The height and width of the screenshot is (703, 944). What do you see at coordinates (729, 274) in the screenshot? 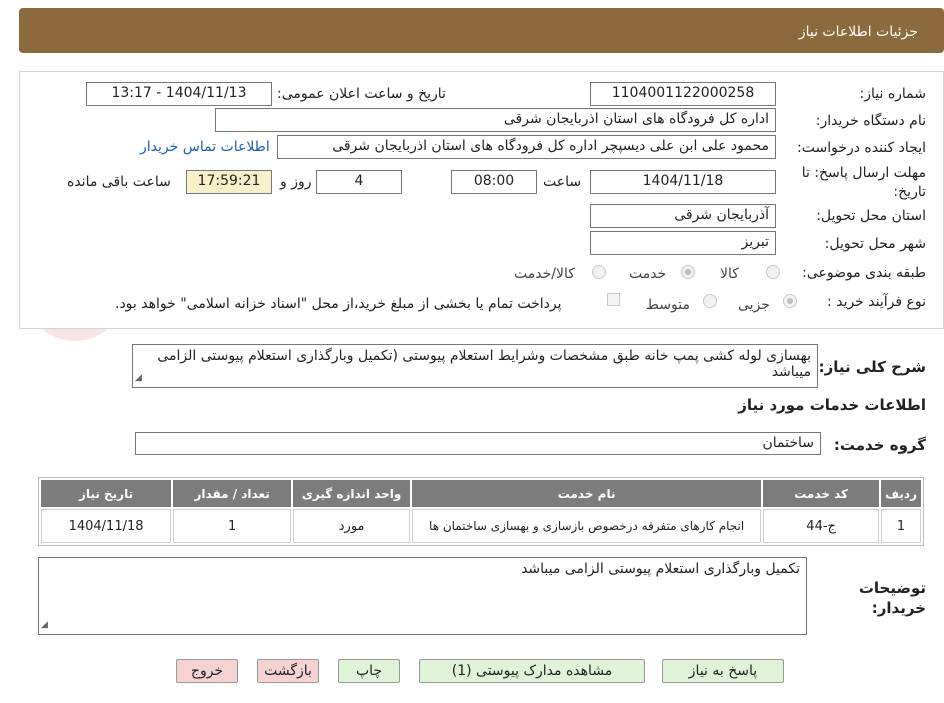
I see `category-option-goods: کالا` at bounding box center [729, 274].